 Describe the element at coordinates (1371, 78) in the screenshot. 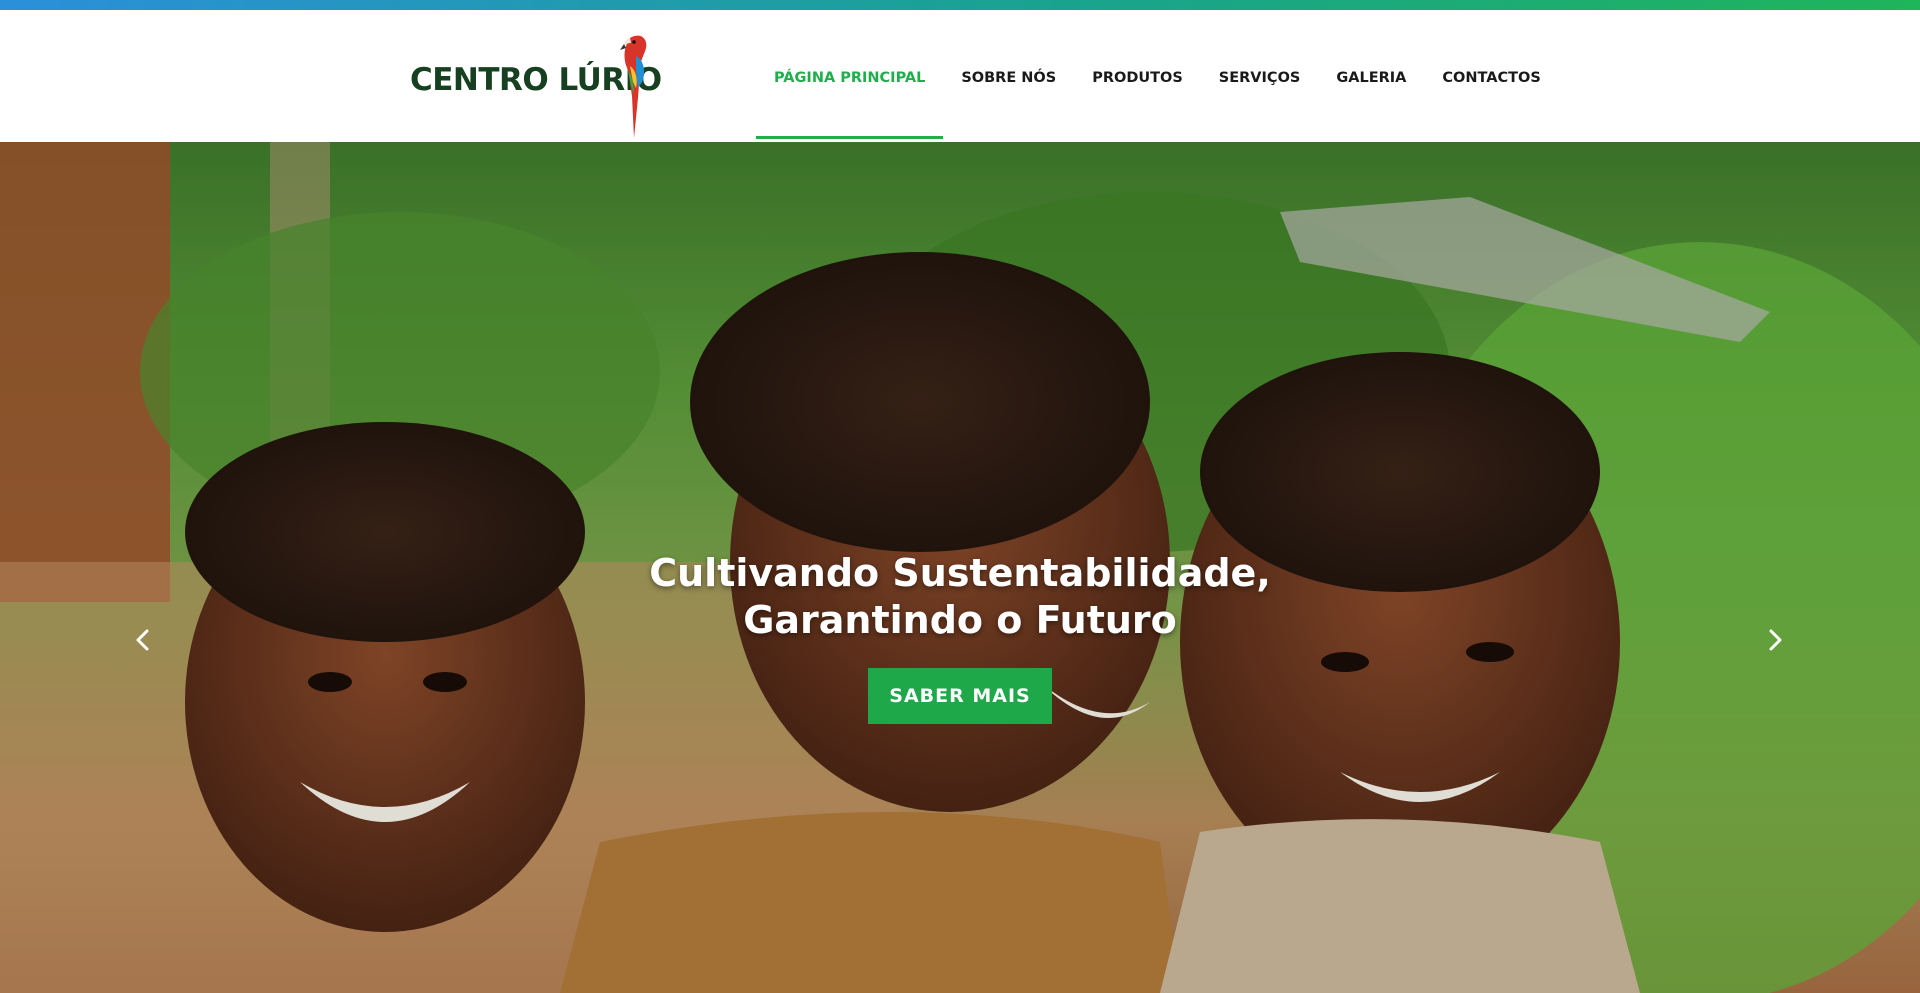

I see `nav-item-galeria: GALERIA` at that location.